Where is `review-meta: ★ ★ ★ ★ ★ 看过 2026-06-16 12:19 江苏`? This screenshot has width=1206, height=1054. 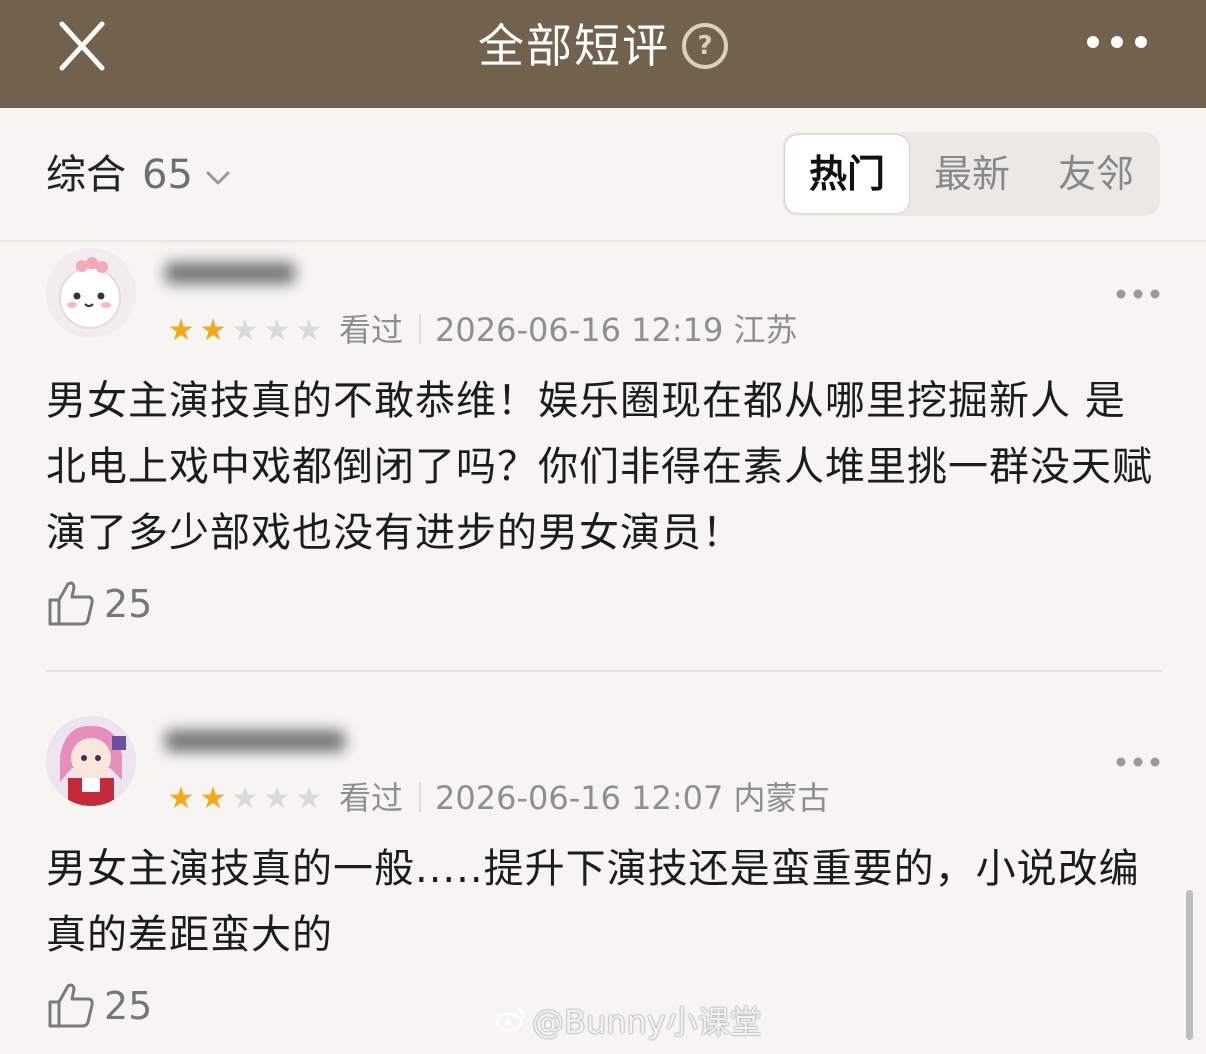 review-meta: ★ ★ ★ ★ ★ 看过 2026-06-16 12:19 江苏 is located at coordinates (481, 330).